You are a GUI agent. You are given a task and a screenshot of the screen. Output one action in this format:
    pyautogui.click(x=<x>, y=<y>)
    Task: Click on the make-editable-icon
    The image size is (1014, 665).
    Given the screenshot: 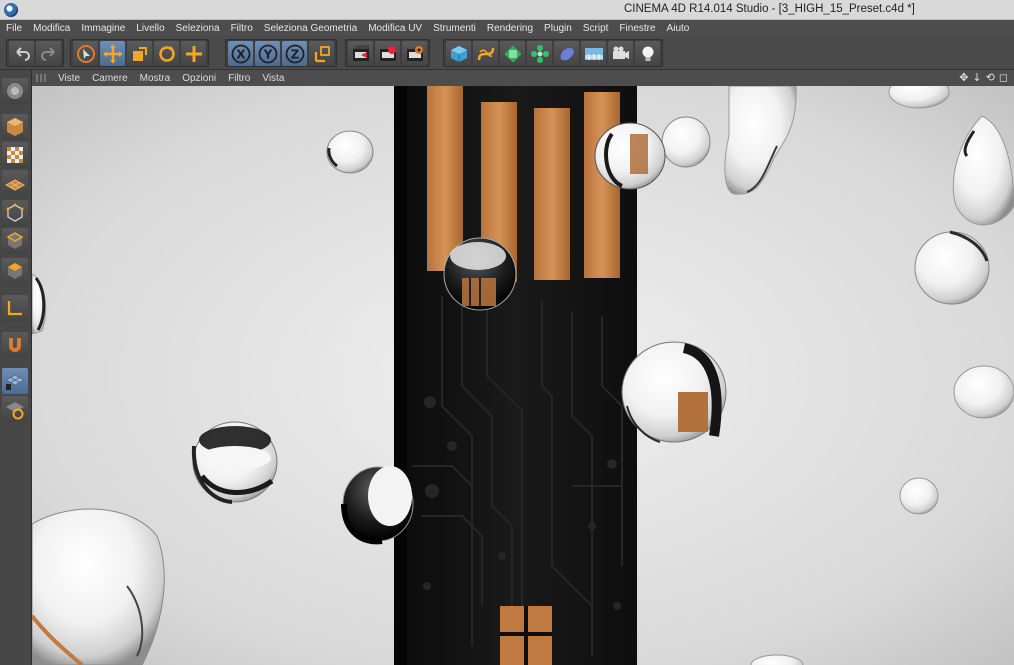 What is the action you would take?
    pyautogui.click(x=15, y=91)
    